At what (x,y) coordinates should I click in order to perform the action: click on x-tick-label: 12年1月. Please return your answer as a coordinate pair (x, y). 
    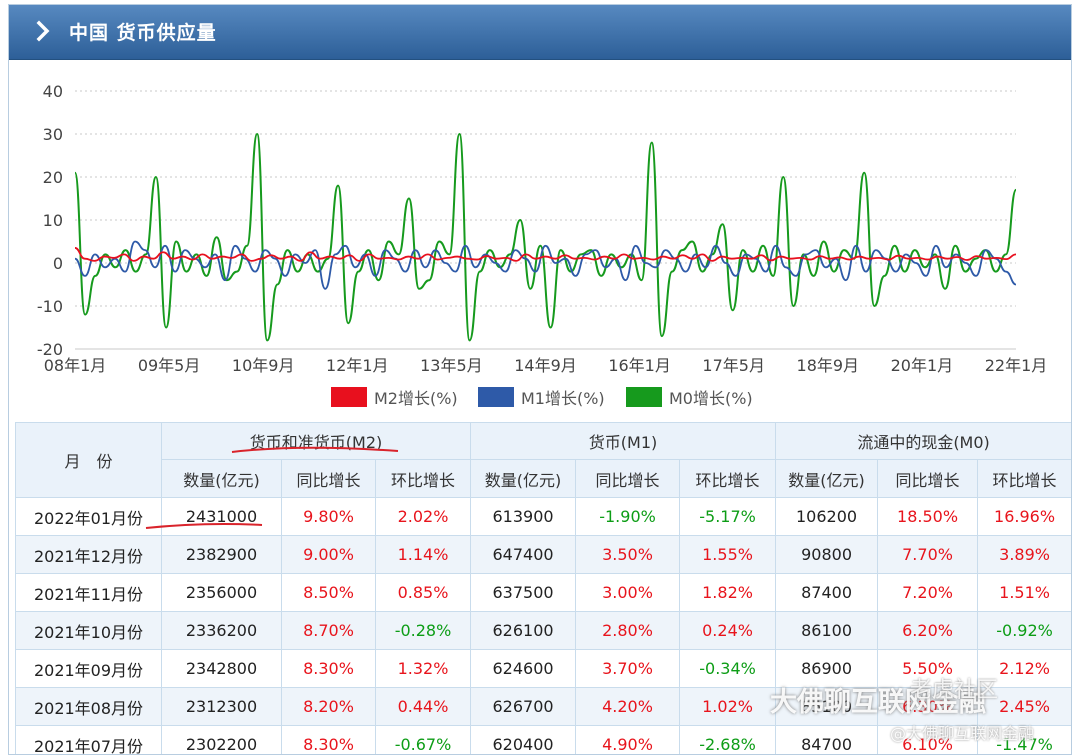
    Looking at the image, I should click on (357, 365).